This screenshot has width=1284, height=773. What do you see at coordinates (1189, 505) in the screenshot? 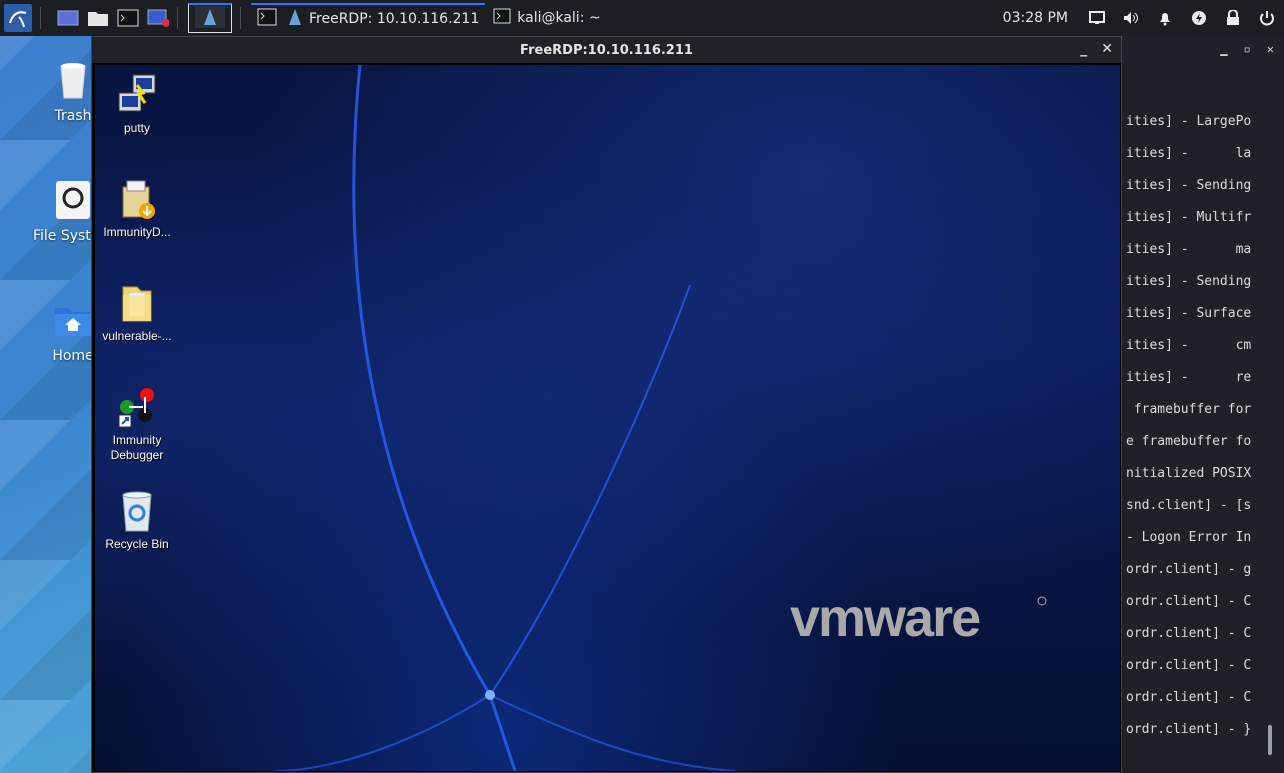
I see `terminal-line: snd.client] - [s` at bounding box center [1189, 505].